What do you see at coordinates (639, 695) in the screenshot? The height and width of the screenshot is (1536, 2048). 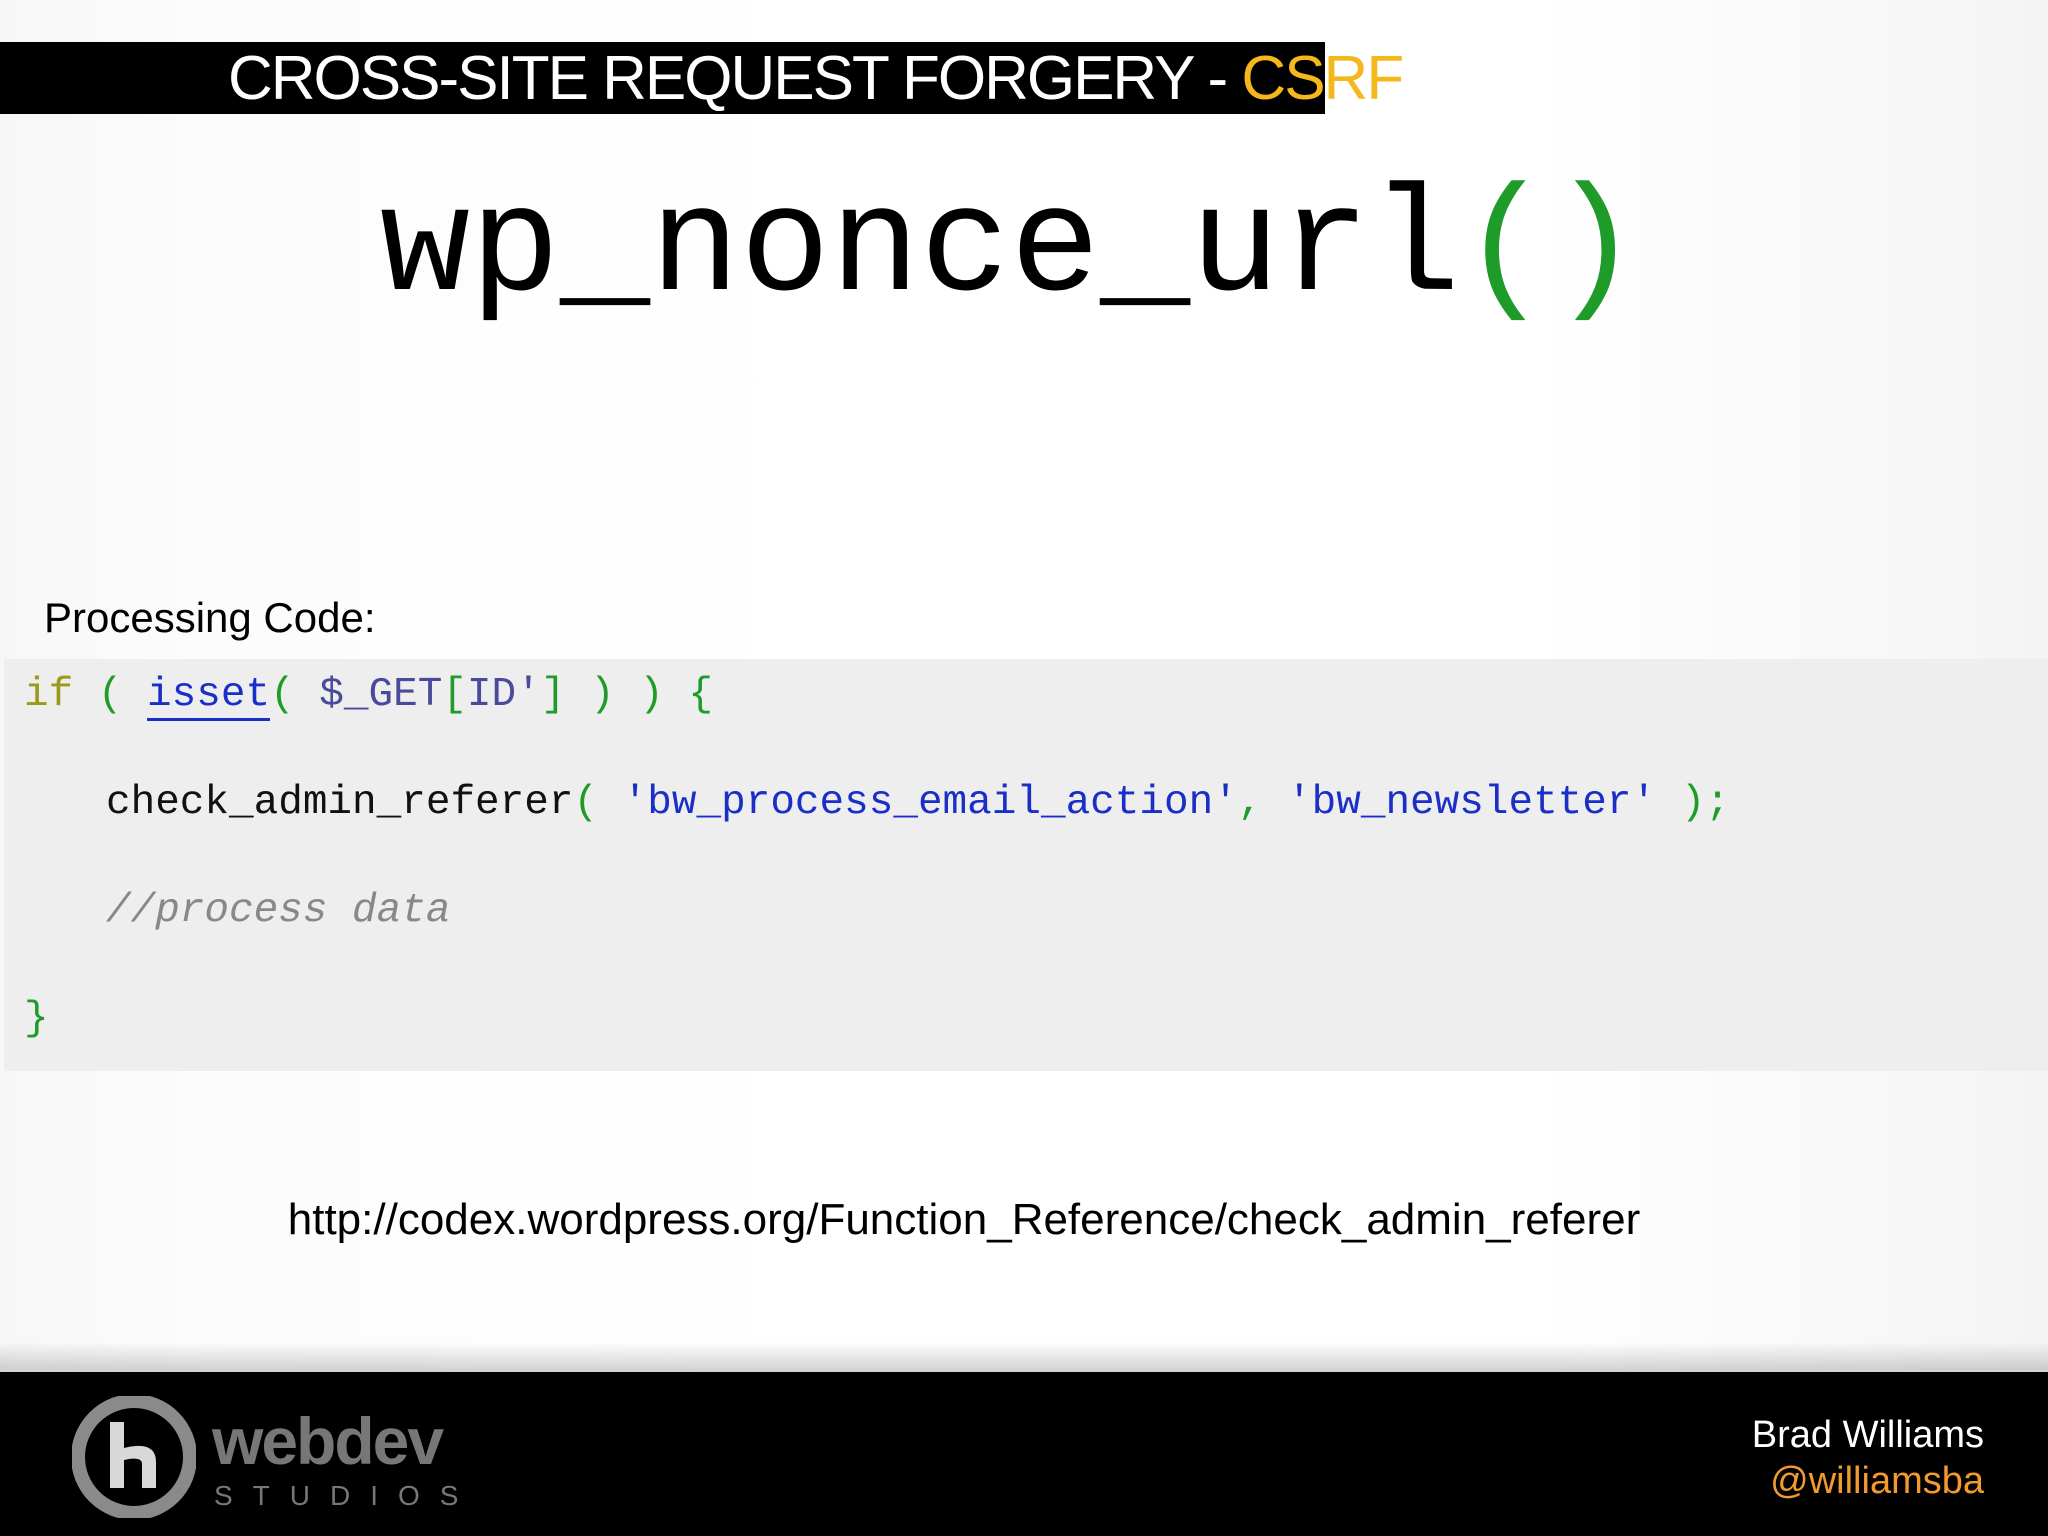 I see `code-punctuation: ) ) {` at bounding box center [639, 695].